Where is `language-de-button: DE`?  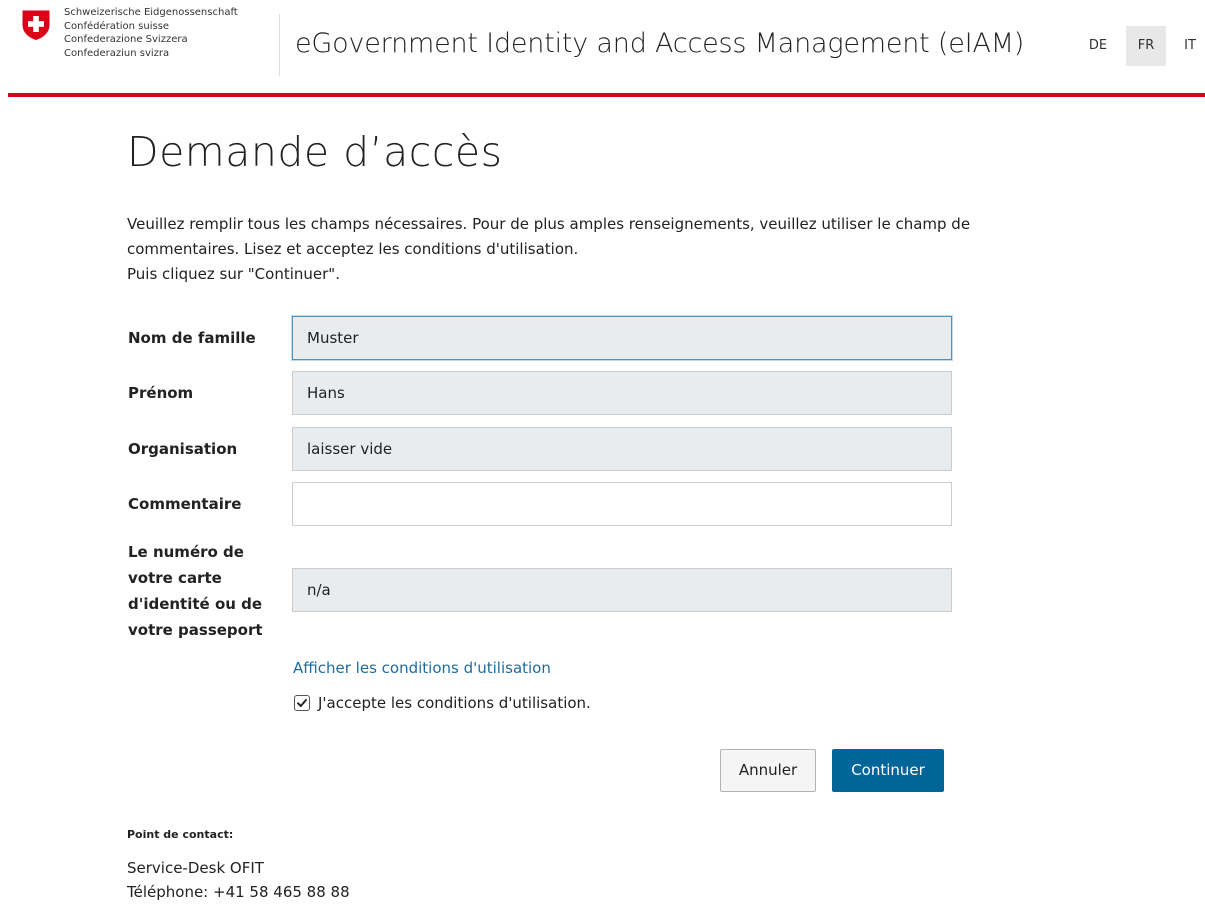 language-de-button: DE is located at coordinates (1098, 46).